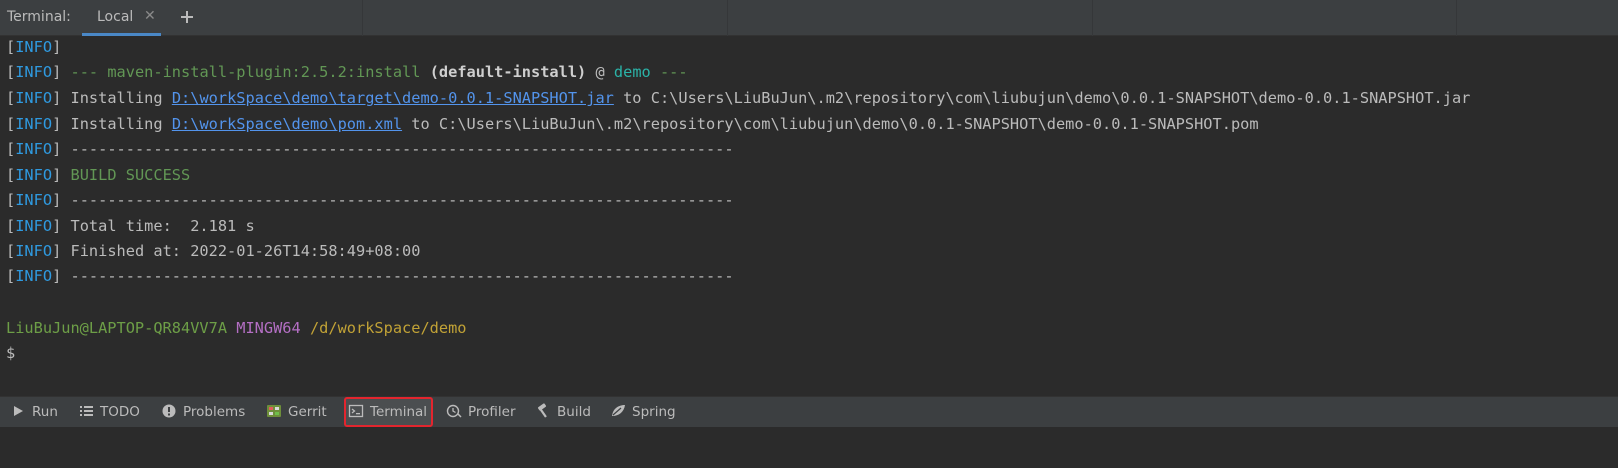 The image size is (1618, 468). Describe the element at coordinates (214, 412) in the screenshot. I see `tool-label: Problems` at that location.